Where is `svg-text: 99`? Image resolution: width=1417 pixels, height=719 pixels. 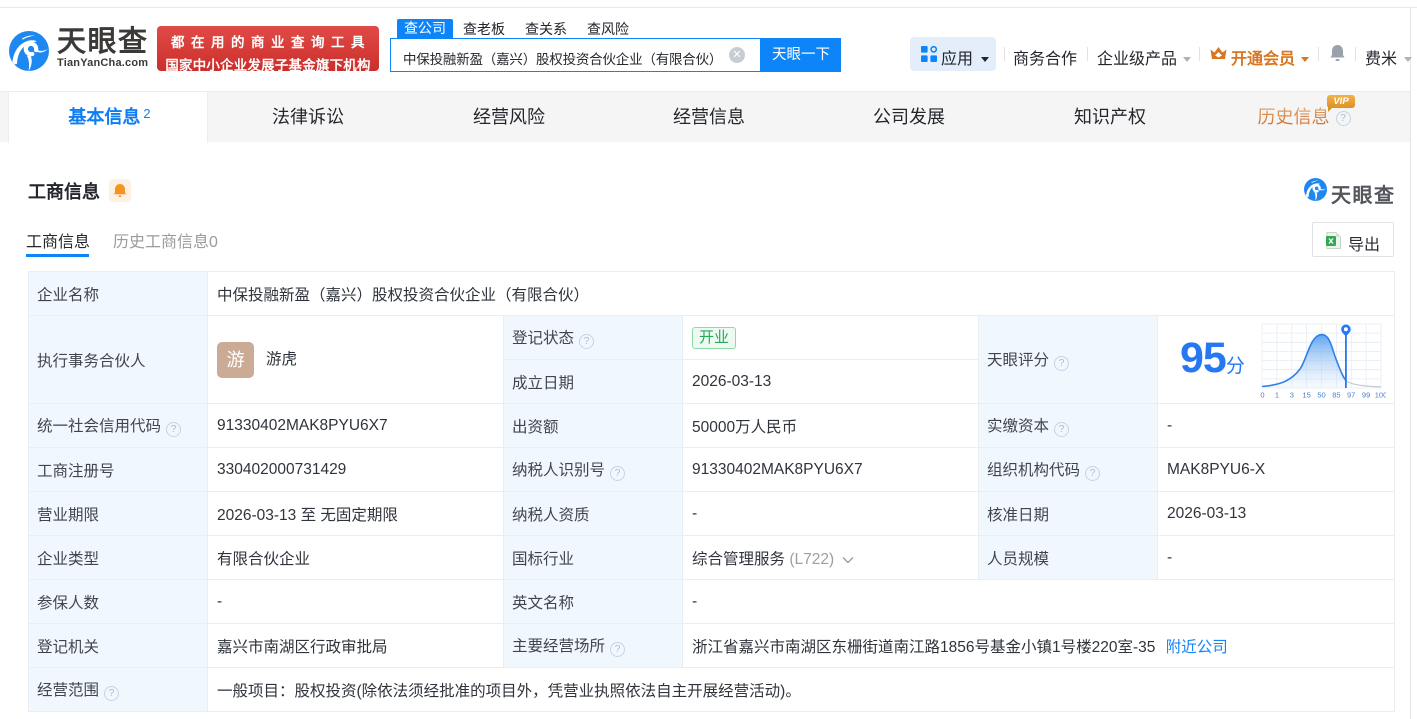 svg-text: 99 is located at coordinates (1366, 395).